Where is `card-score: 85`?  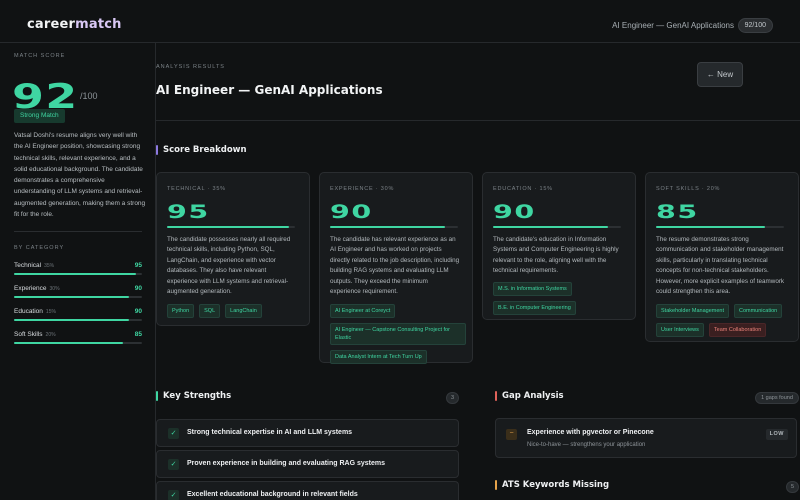 card-score: 85 is located at coordinates (677, 212).